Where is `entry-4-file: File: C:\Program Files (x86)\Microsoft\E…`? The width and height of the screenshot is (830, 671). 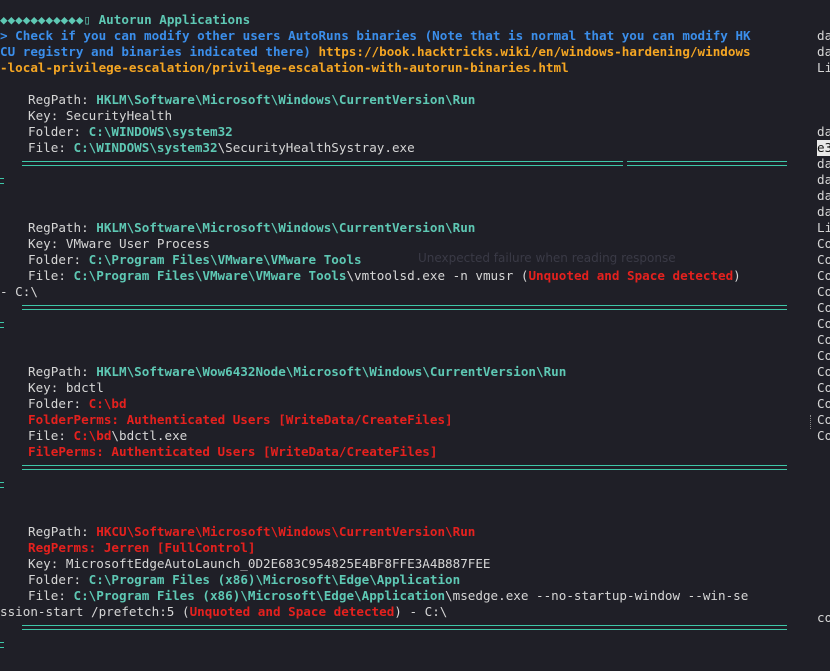
entry-4-file: File: C:\Program Files (x86)\Microsoft\E… is located at coordinates (388, 595).